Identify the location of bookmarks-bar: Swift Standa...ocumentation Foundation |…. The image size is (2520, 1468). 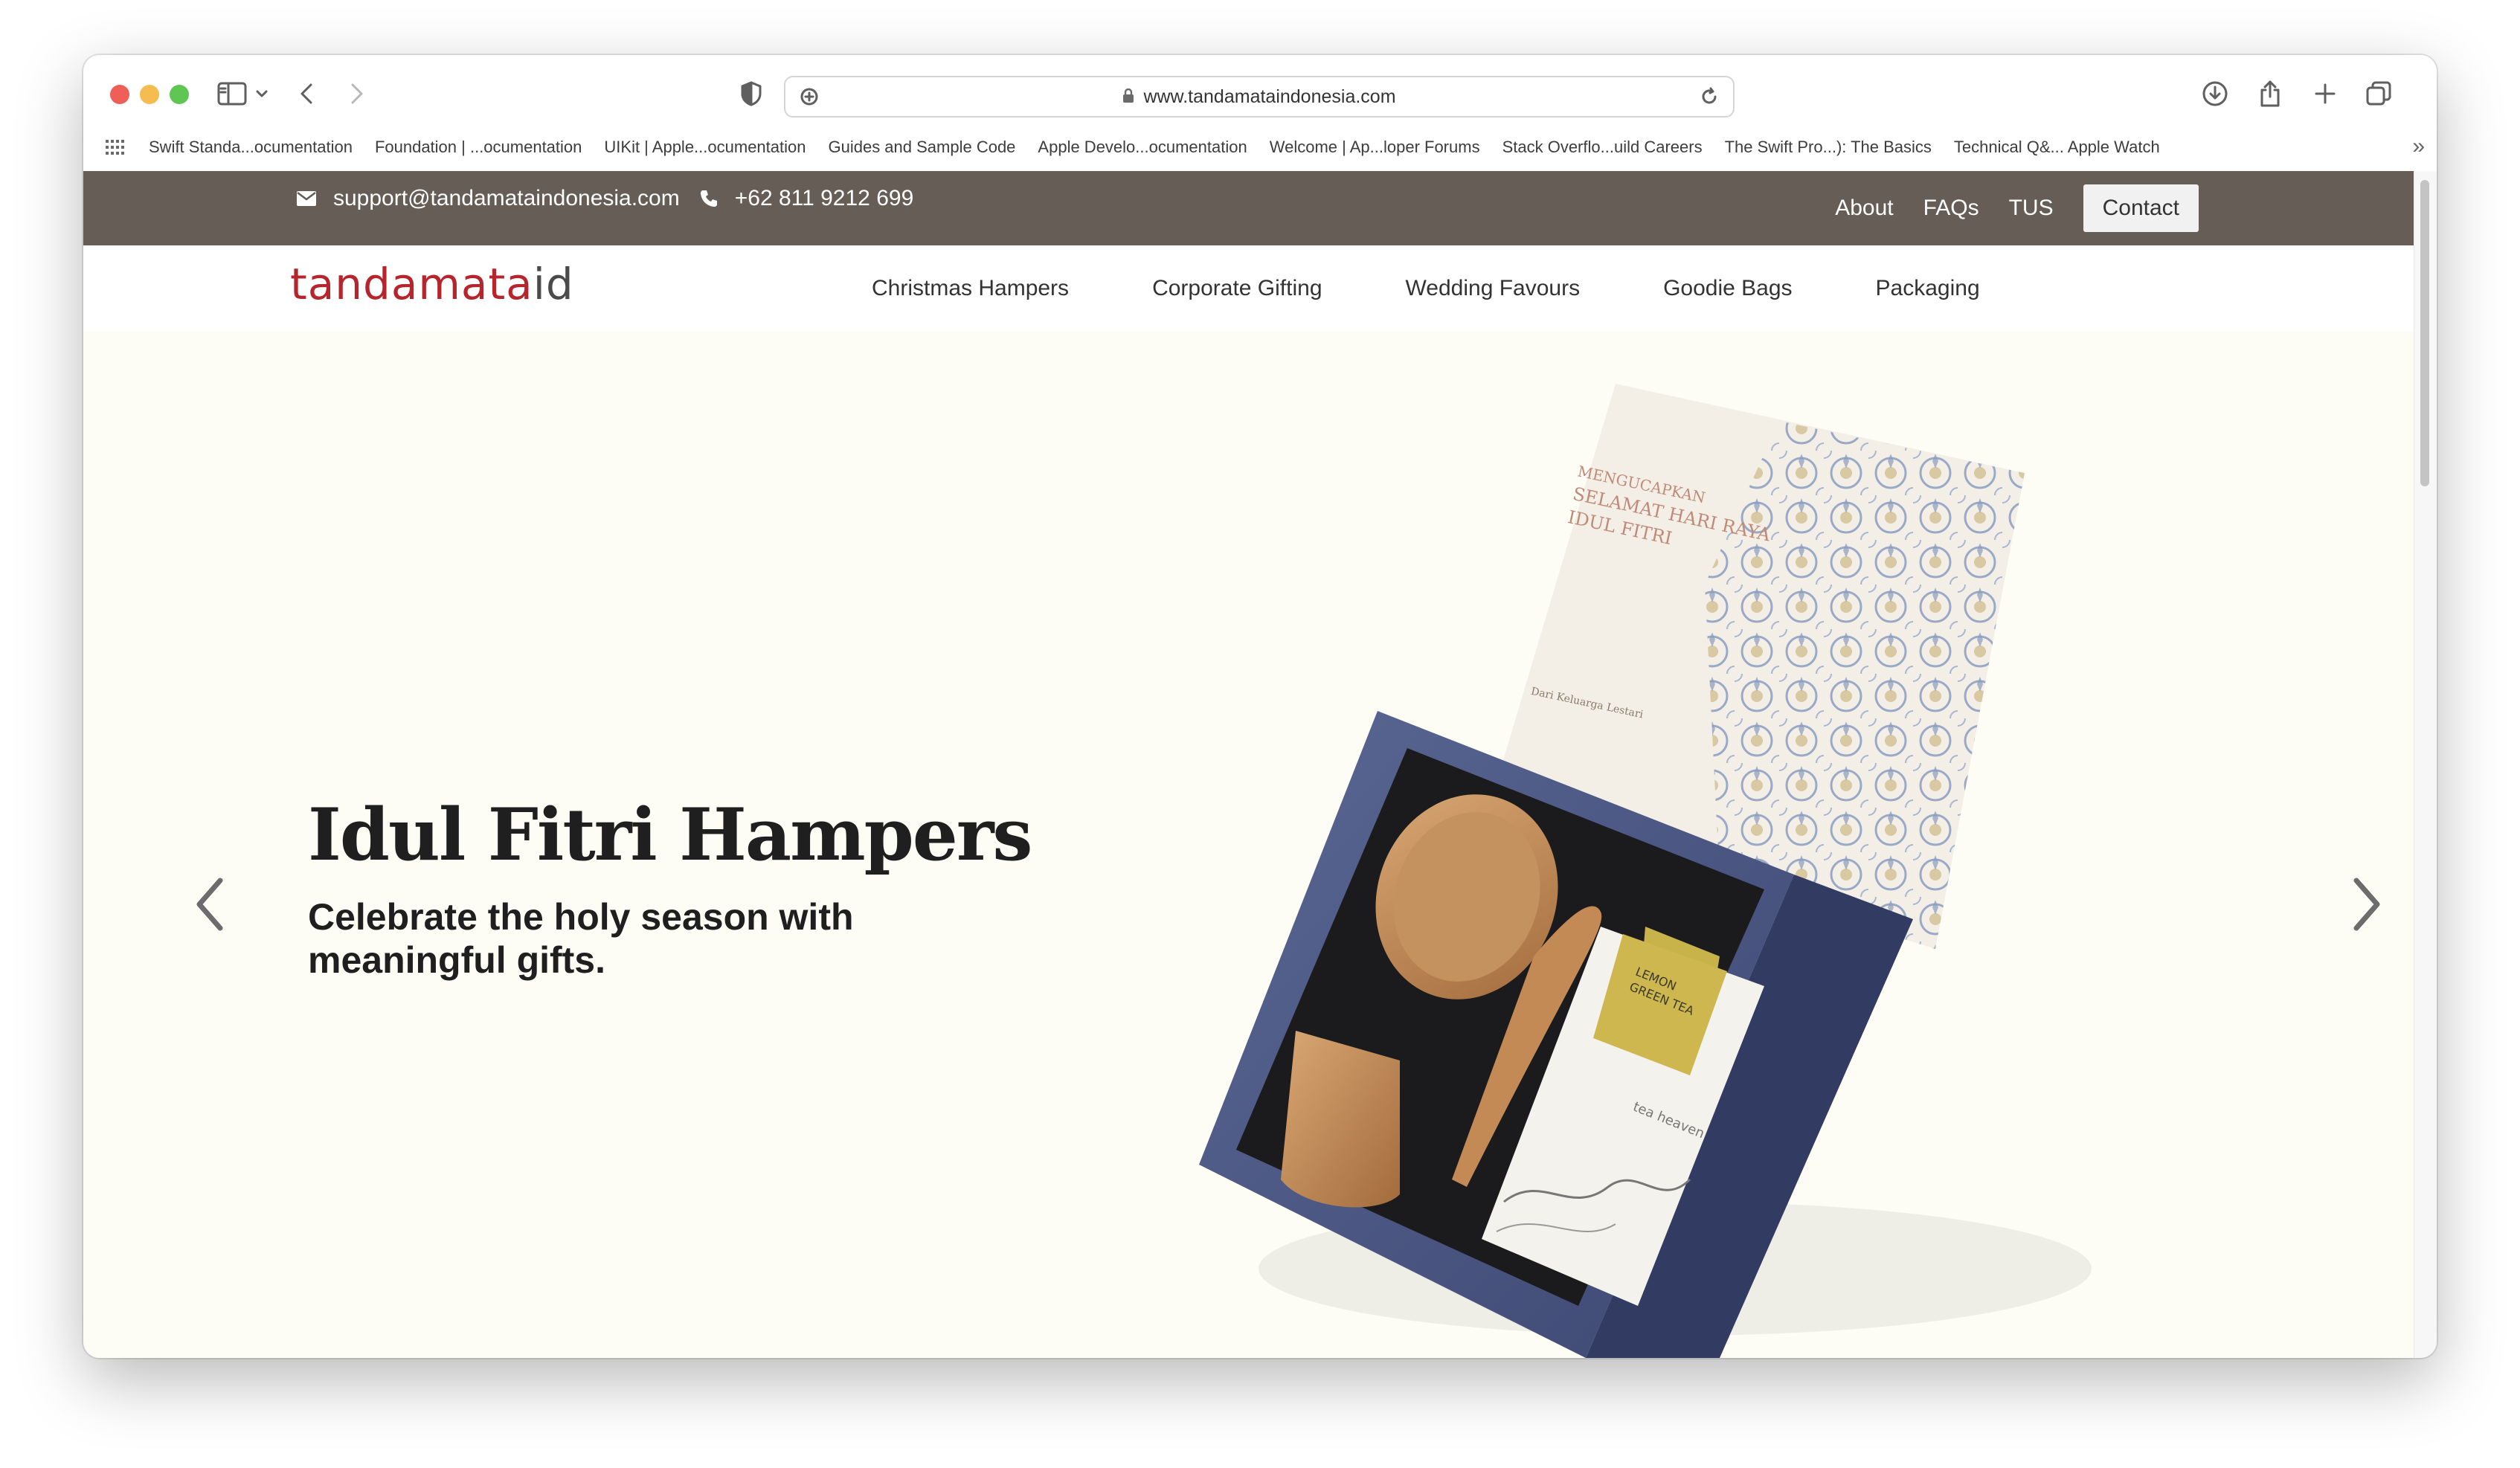
(1260, 147).